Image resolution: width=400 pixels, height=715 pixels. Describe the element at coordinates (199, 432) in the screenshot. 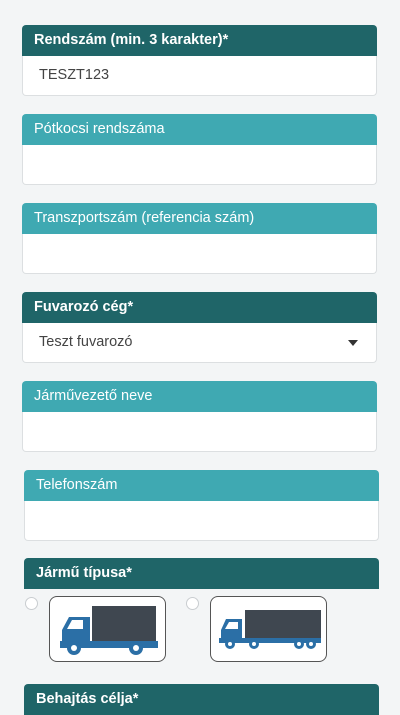

I see `driver-name-input` at that location.